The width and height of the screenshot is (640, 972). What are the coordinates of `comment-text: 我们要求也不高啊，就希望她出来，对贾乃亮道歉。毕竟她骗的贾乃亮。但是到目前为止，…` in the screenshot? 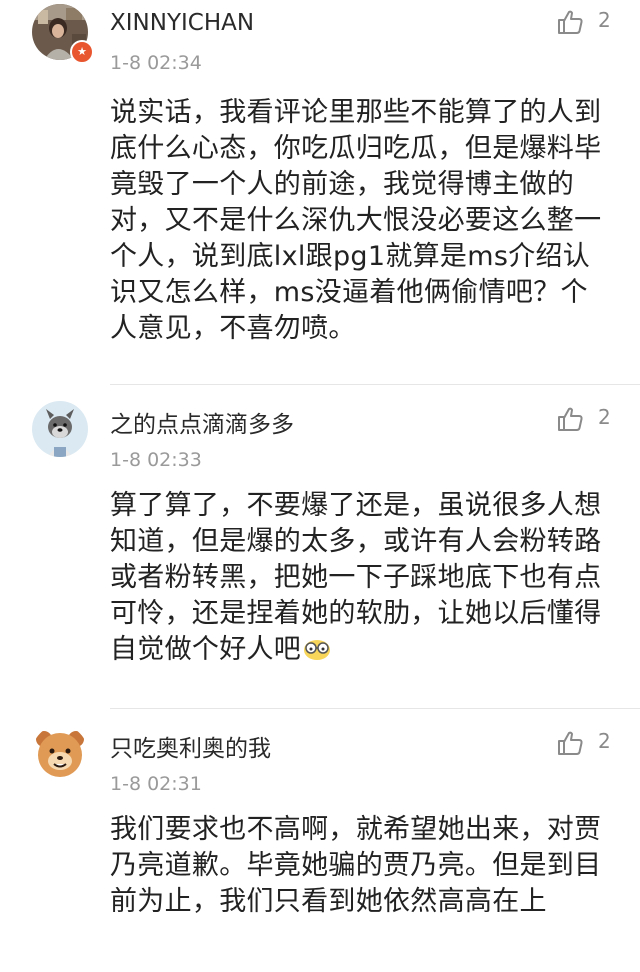 It's located at (356, 865).